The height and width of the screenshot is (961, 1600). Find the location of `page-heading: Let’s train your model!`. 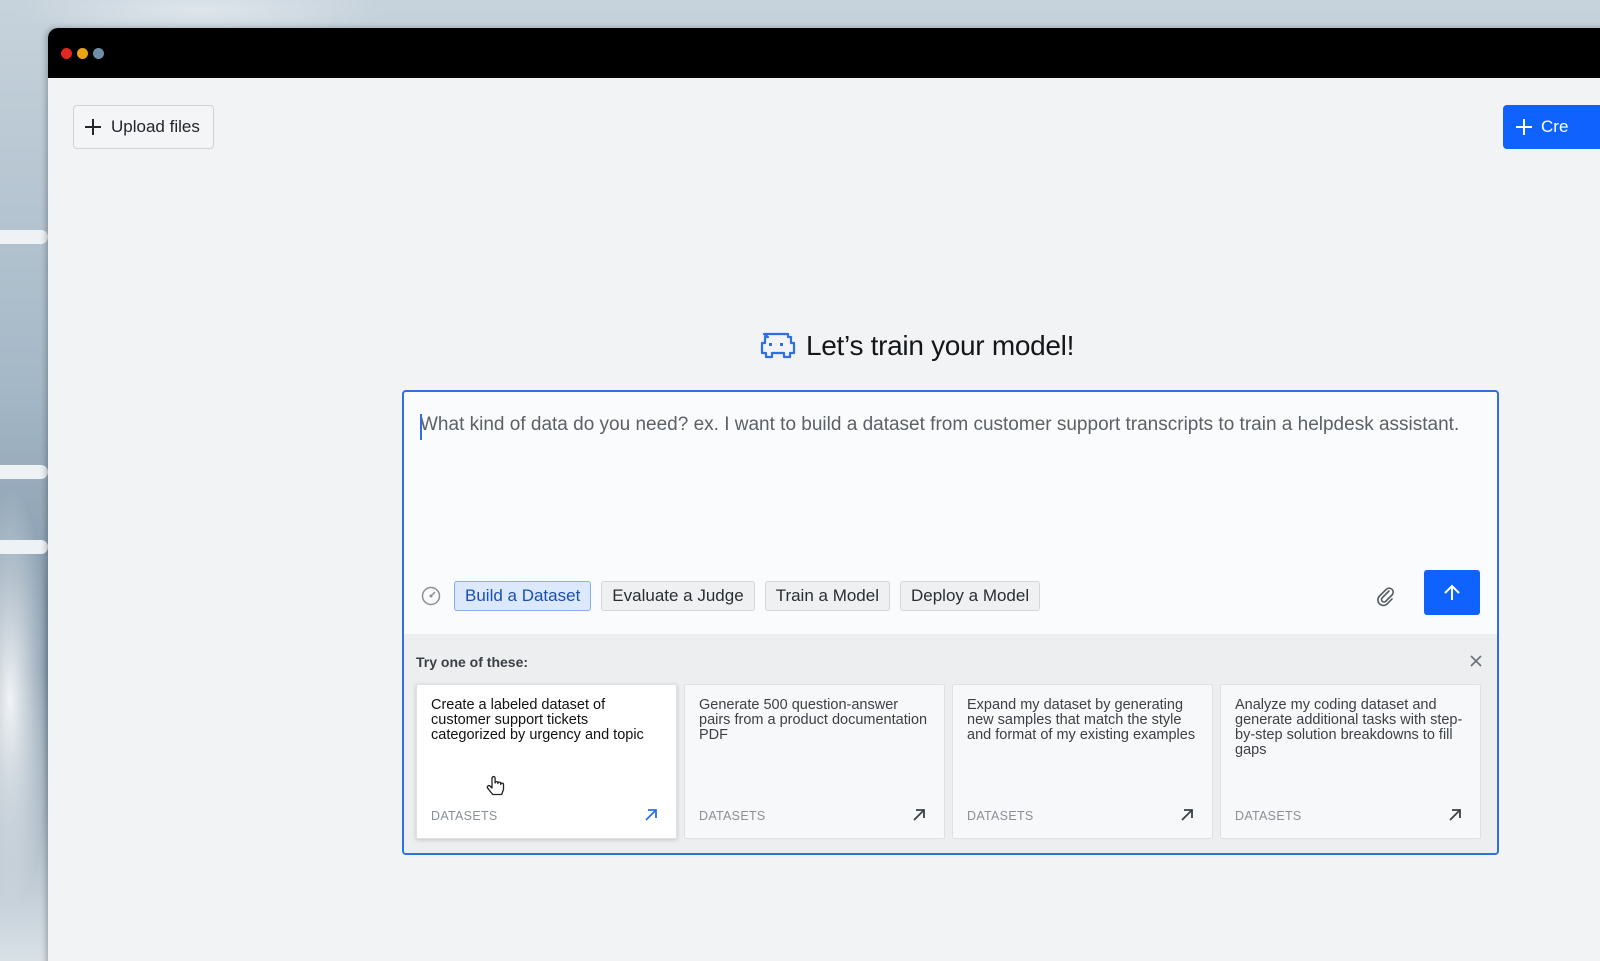

page-heading: Let’s train your model! is located at coordinates (915, 346).